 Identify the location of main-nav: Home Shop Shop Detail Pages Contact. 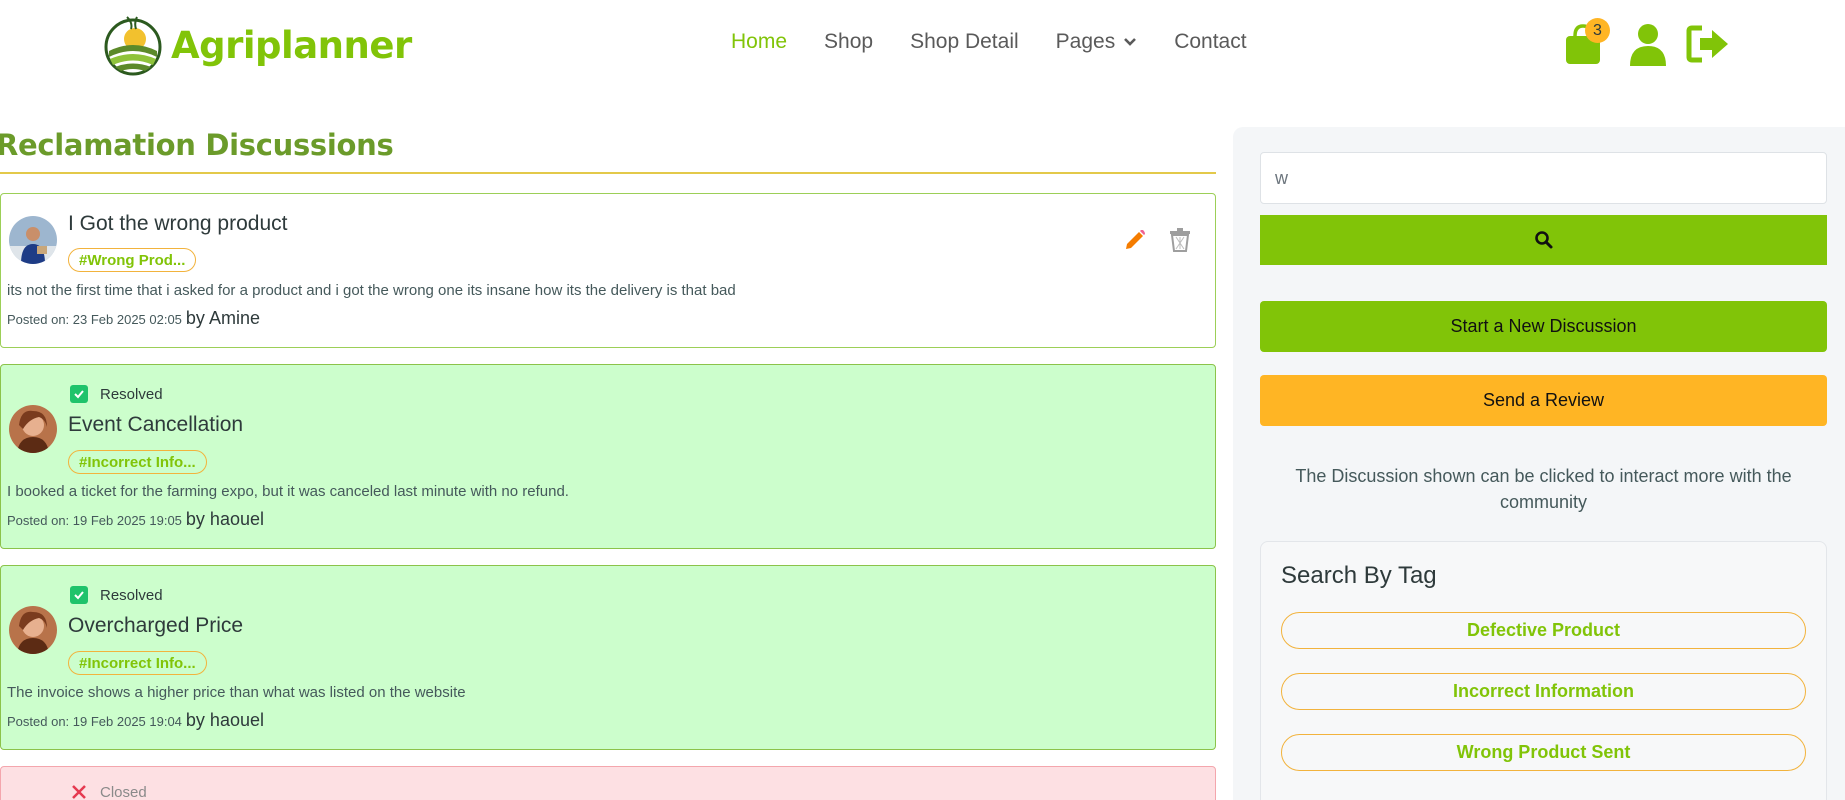
(1007, 42).